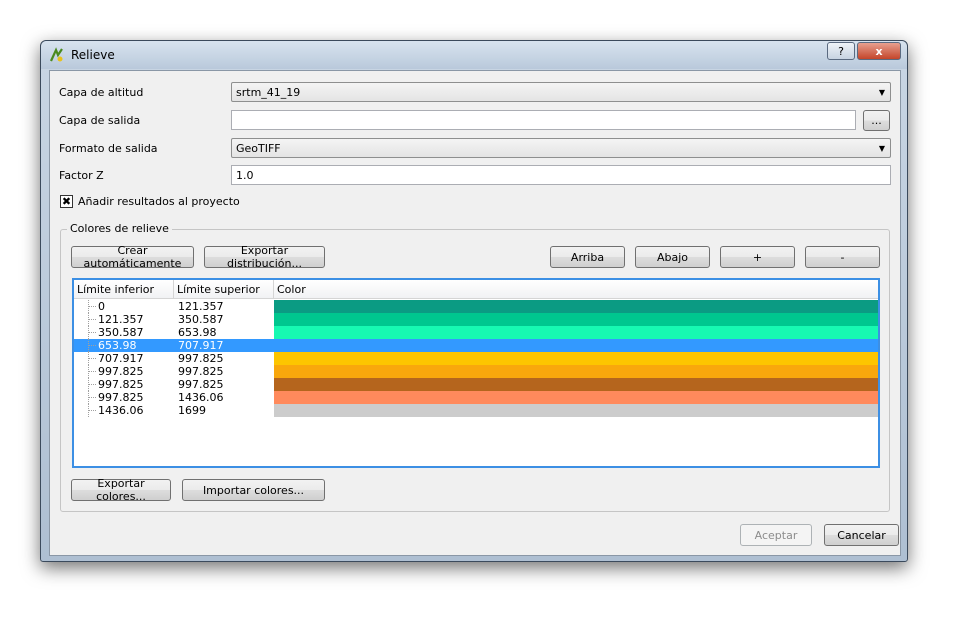 This screenshot has width=969, height=624. I want to click on table-row: 707.917 997.825, so click(476, 358).